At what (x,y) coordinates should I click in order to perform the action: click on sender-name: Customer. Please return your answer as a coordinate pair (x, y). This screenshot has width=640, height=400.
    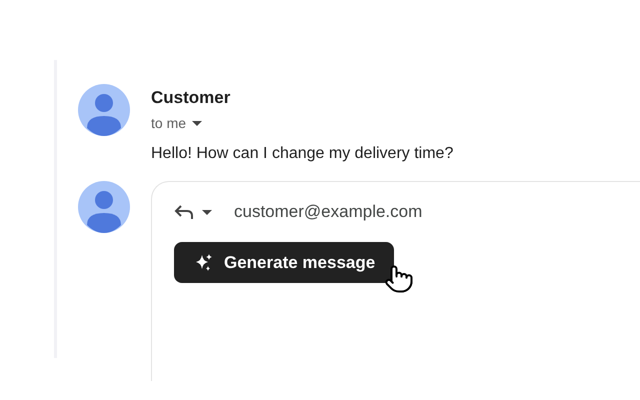
    Looking at the image, I should click on (191, 98).